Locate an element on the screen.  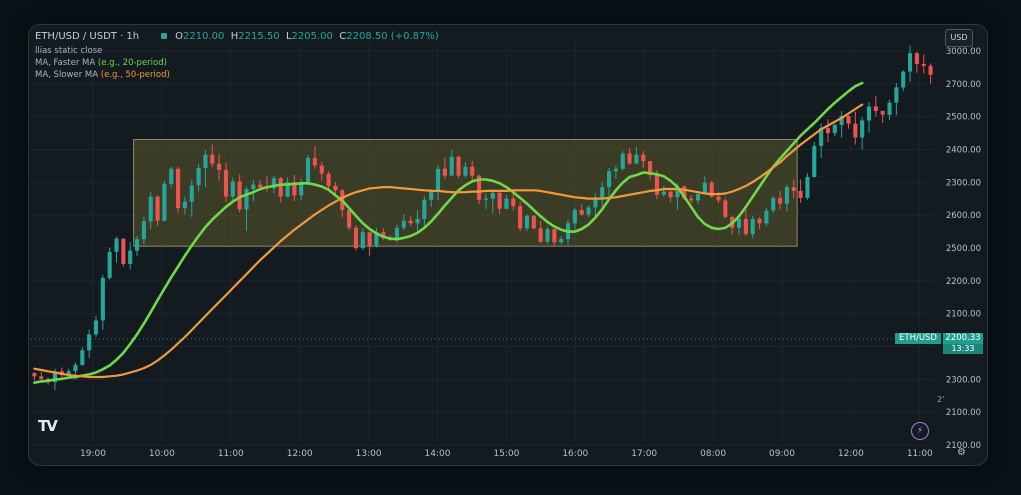
close-value: 2208.50 is located at coordinates (367, 36).